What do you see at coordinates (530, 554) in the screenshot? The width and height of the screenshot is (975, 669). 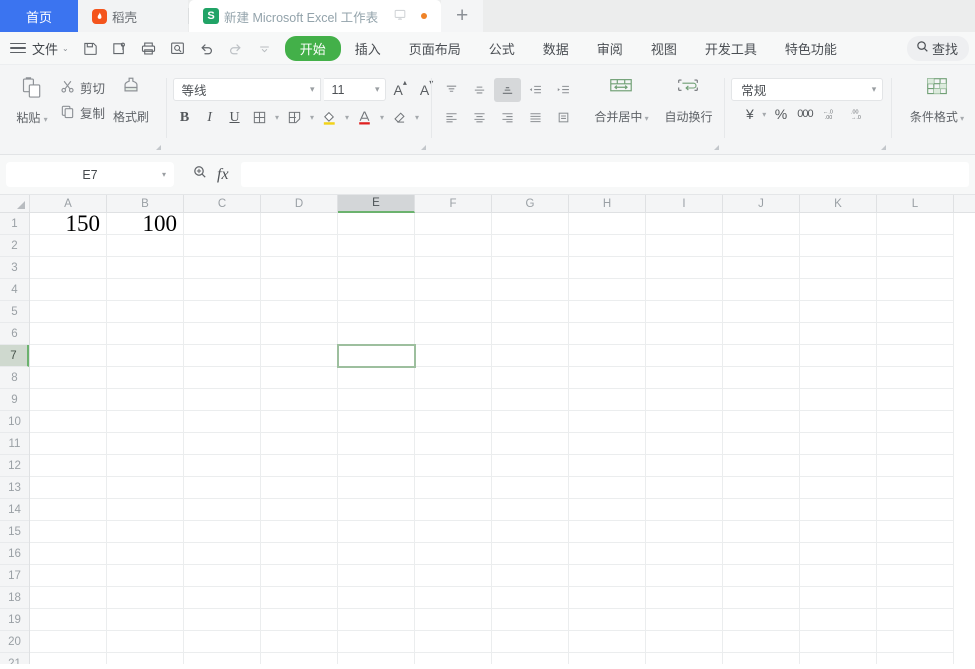 I see `cell-G16` at bounding box center [530, 554].